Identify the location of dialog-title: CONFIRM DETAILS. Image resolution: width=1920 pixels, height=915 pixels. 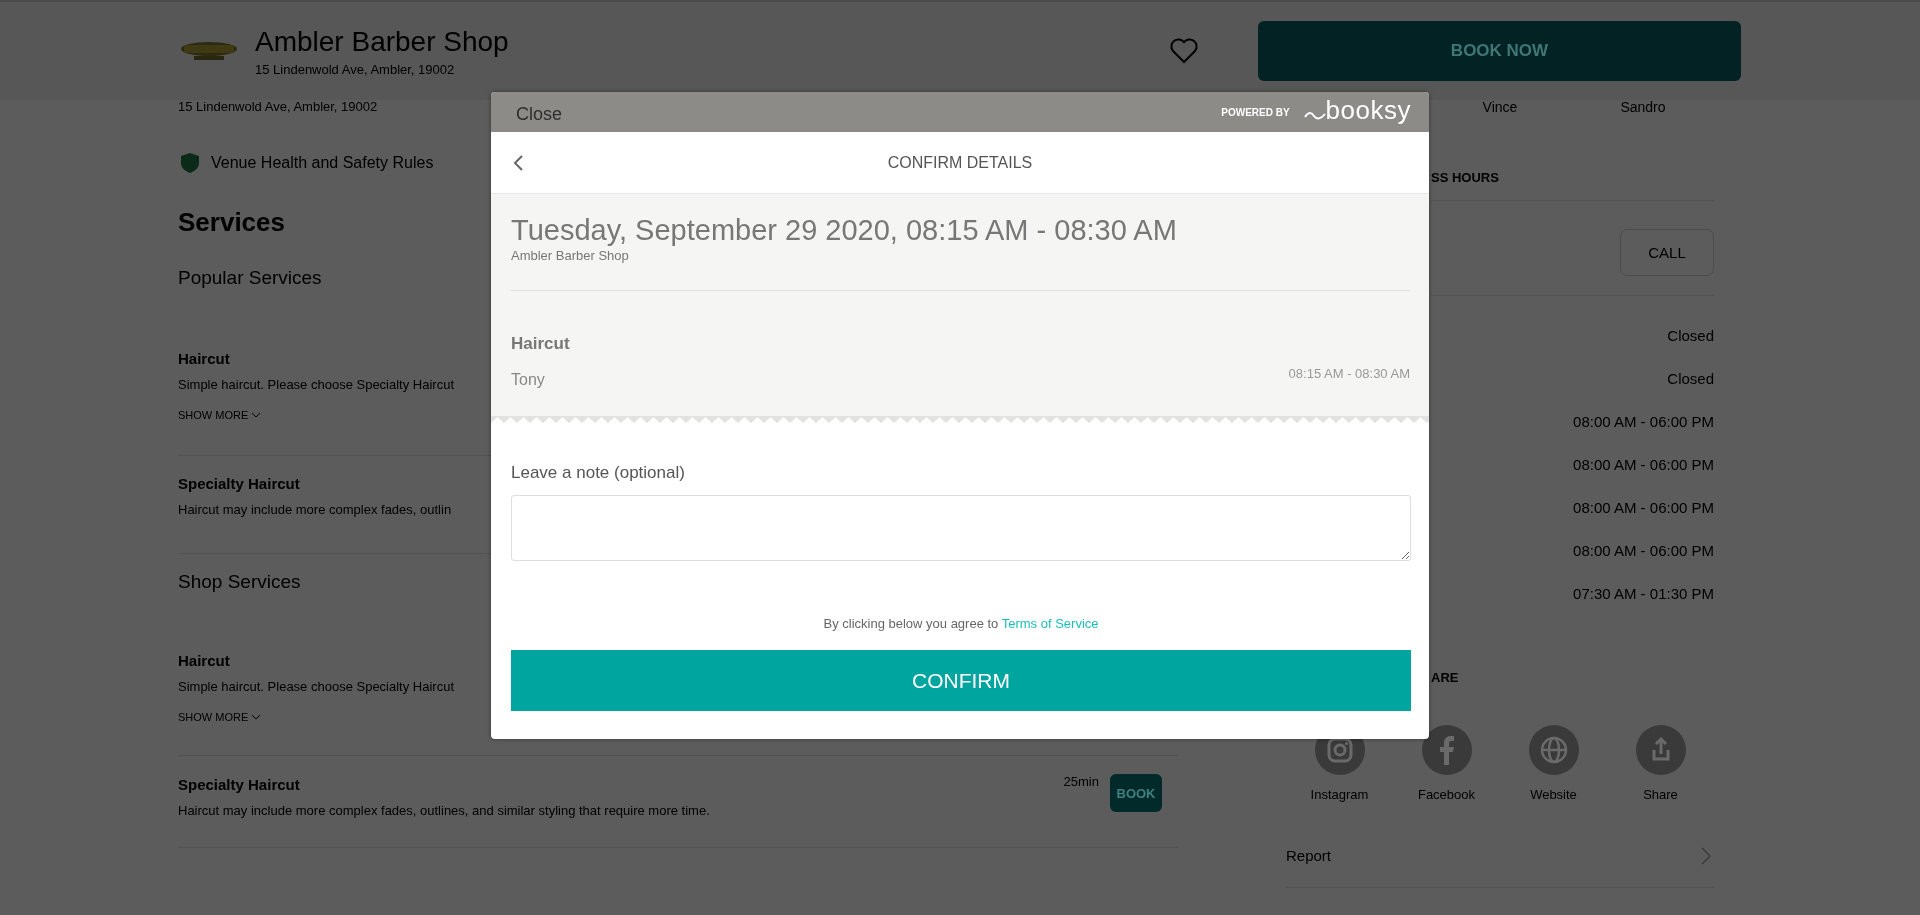
(960, 162).